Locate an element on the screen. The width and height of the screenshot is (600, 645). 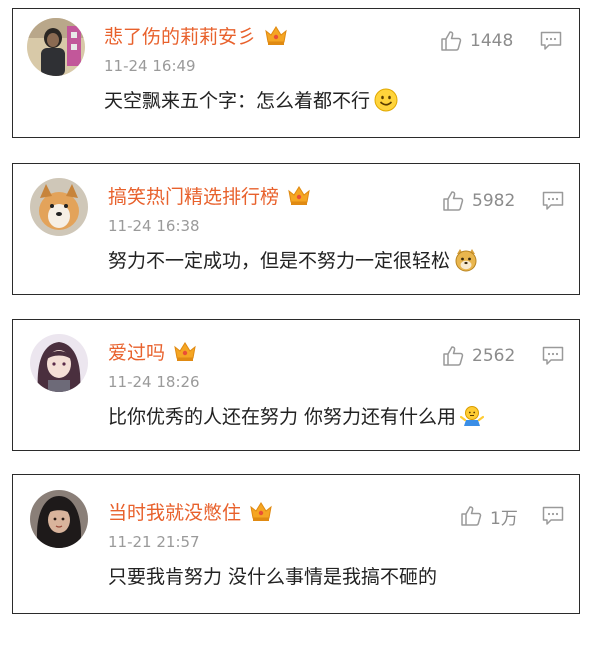
like-button: 1448 is located at coordinates (476, 41).